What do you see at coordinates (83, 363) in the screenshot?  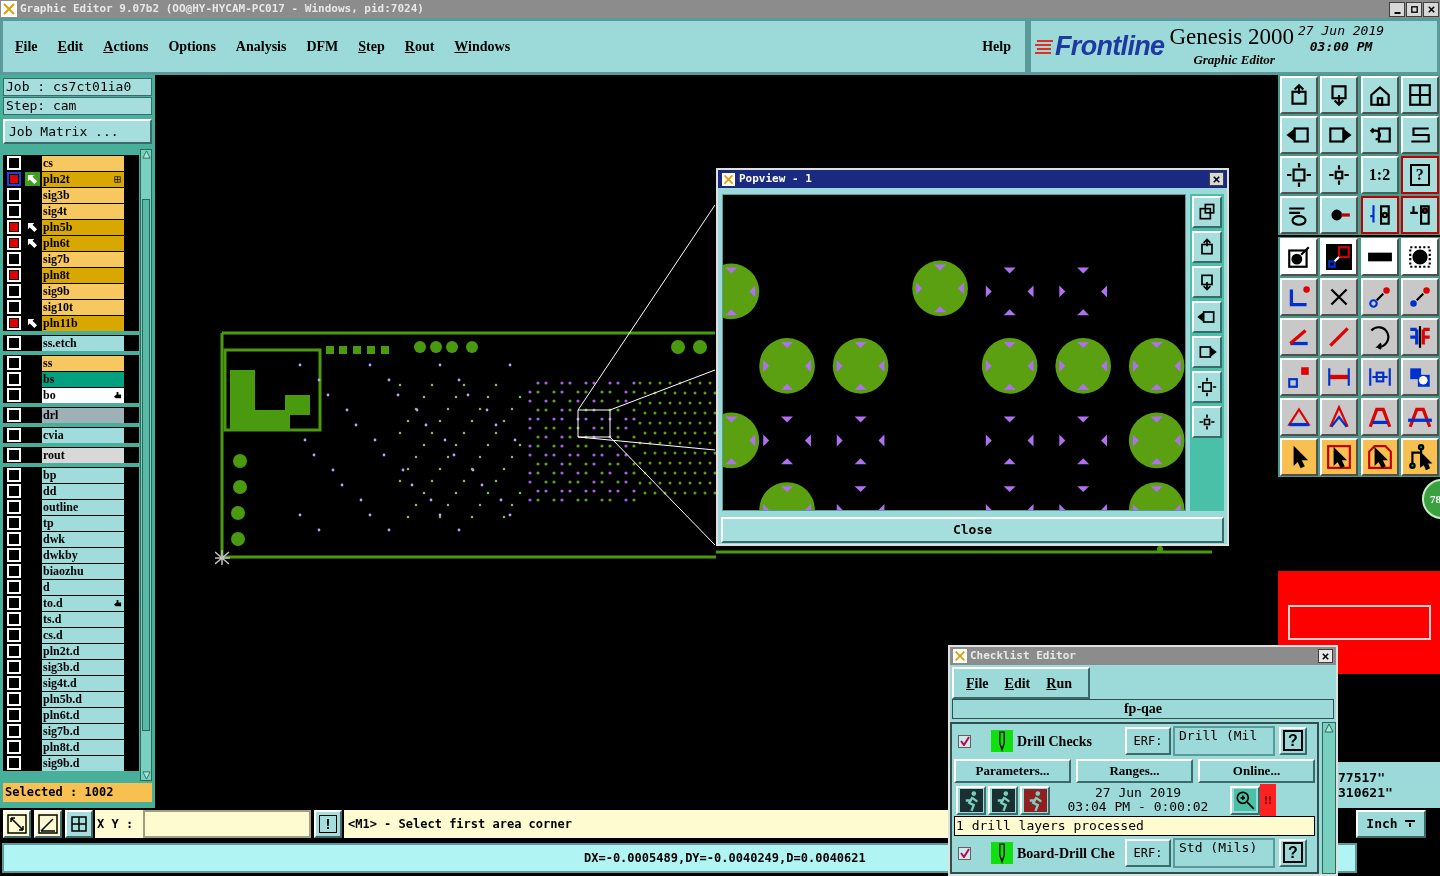 I see `layer-name: ss` at bounding box center [83, 363].